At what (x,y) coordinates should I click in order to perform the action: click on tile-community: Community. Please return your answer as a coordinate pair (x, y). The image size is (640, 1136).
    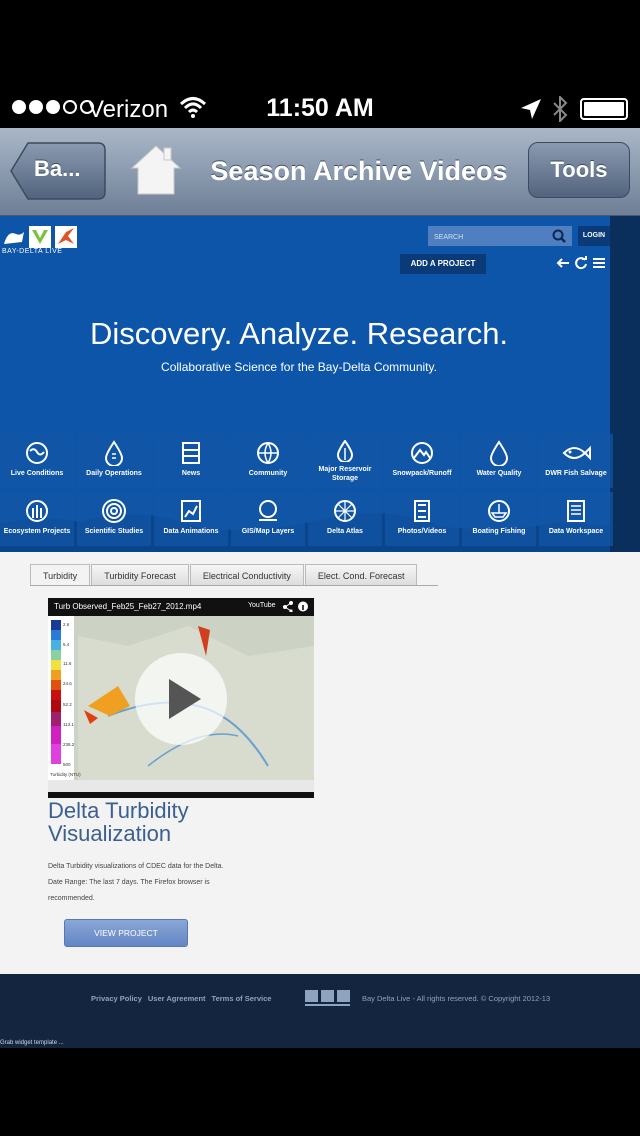
    Looking at the image, I should click on (268, 461).